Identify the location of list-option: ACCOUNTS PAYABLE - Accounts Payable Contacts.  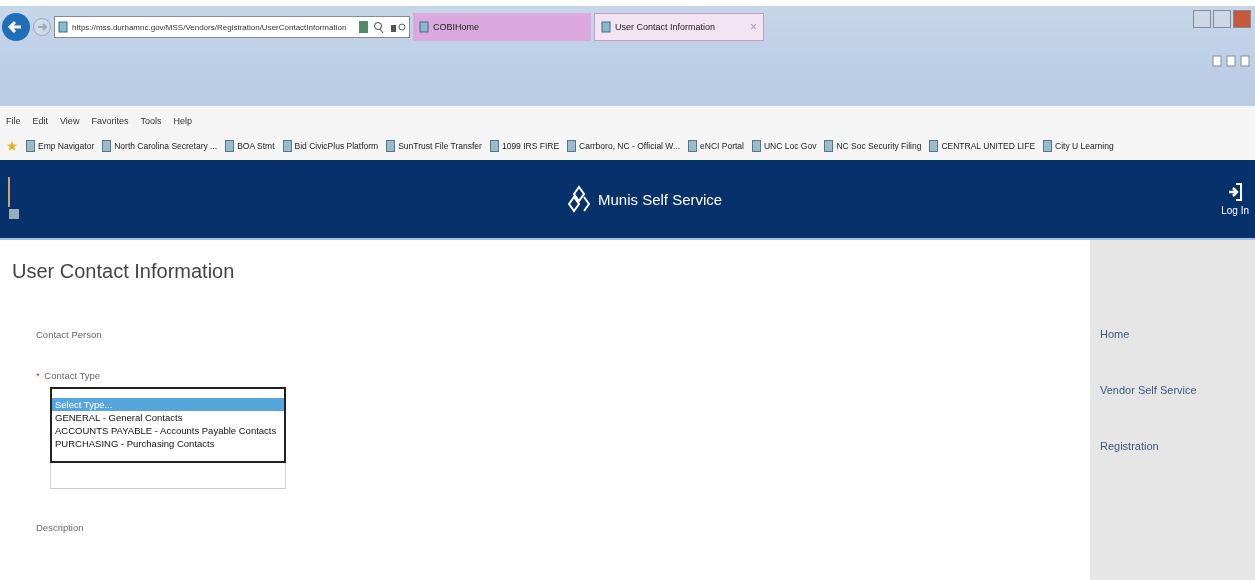
(168, 430).